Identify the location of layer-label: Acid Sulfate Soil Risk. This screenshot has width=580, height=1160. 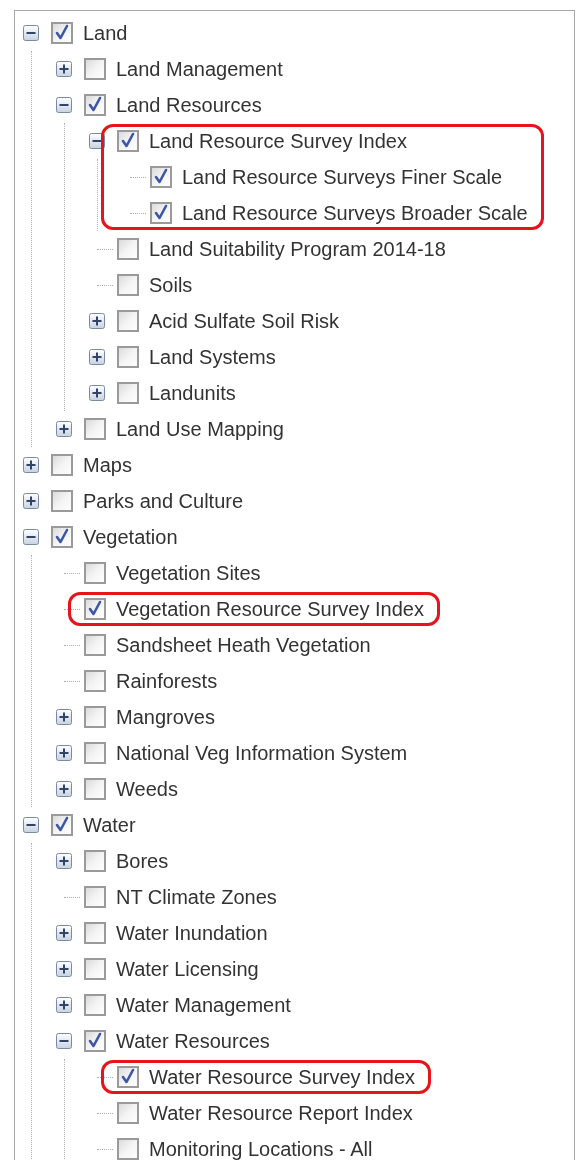
(244, 321).